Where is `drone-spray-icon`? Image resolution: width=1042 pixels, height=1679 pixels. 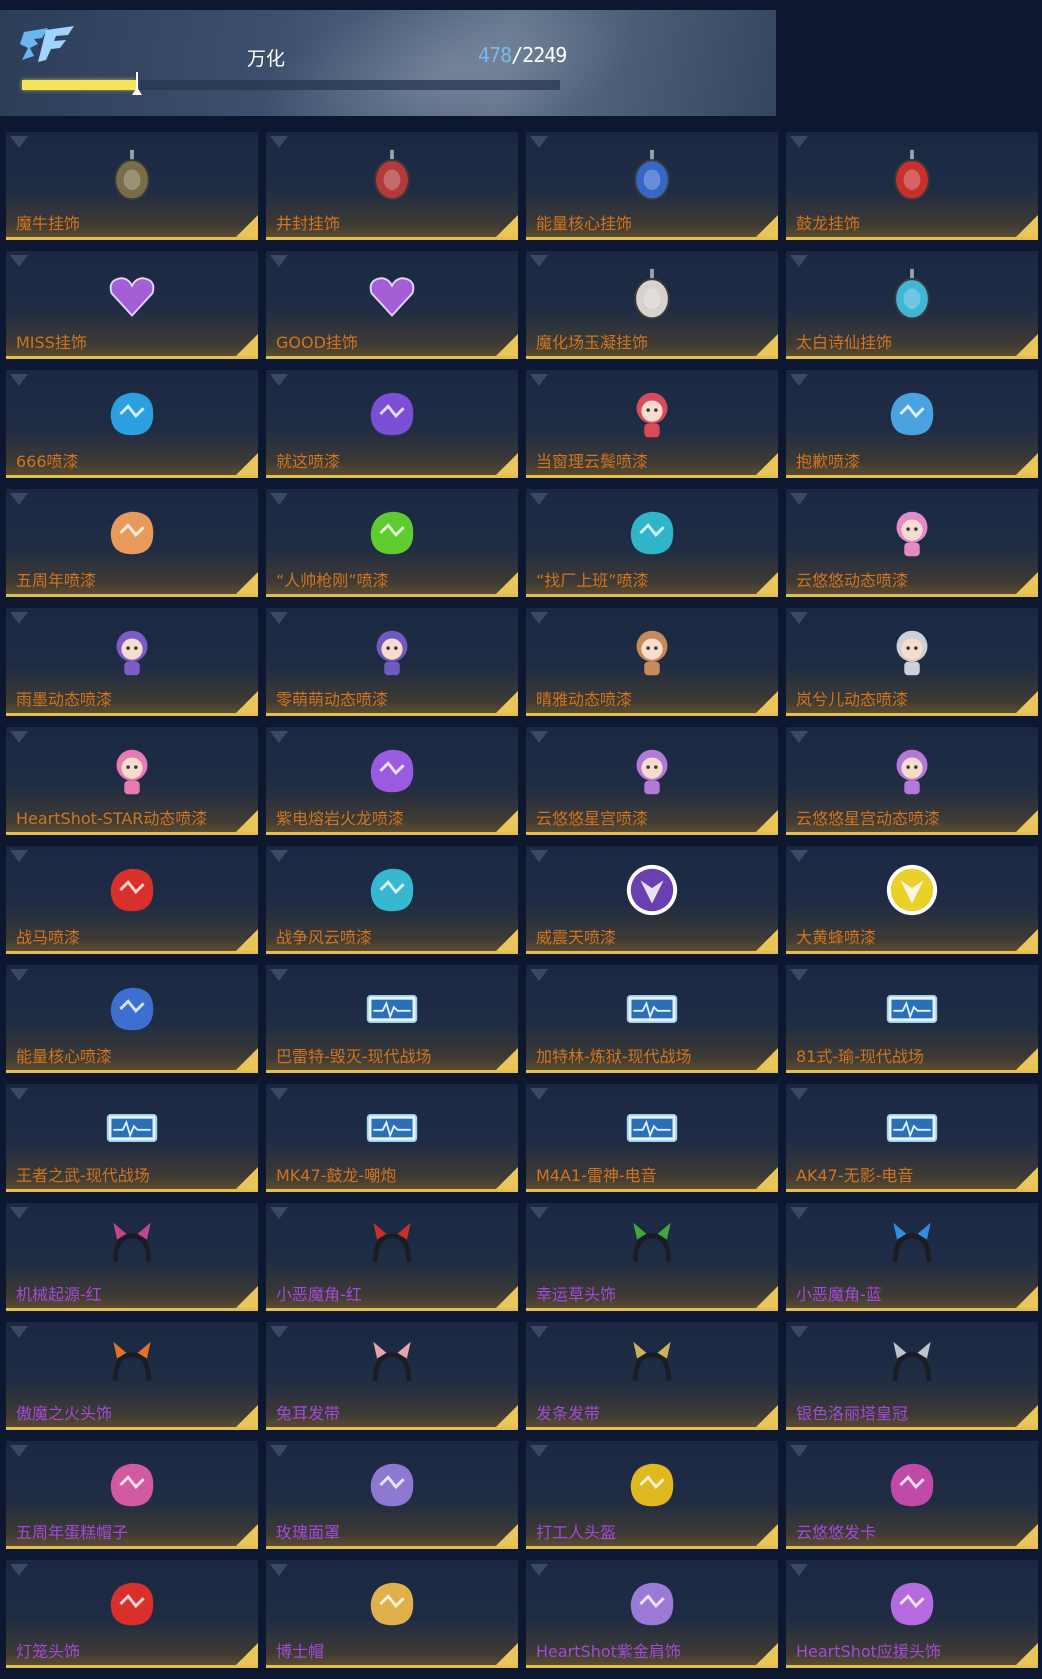
drone-spray-icon is located at coordinates (392, 890).